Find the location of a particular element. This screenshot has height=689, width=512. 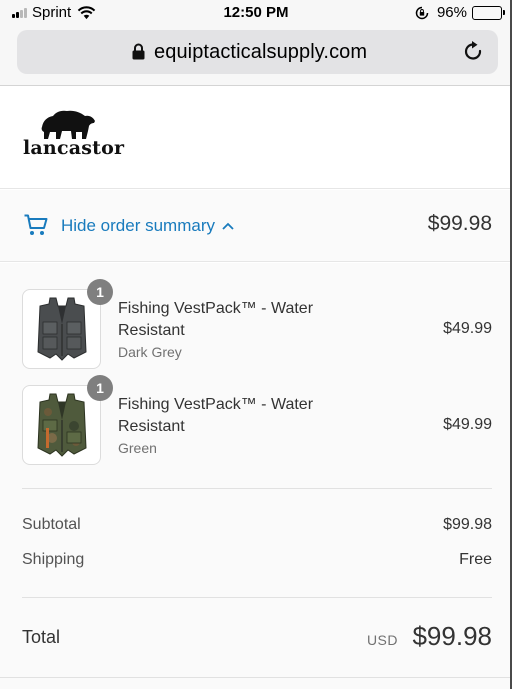

store-header: lancastor is located at coordinates (256, 138).